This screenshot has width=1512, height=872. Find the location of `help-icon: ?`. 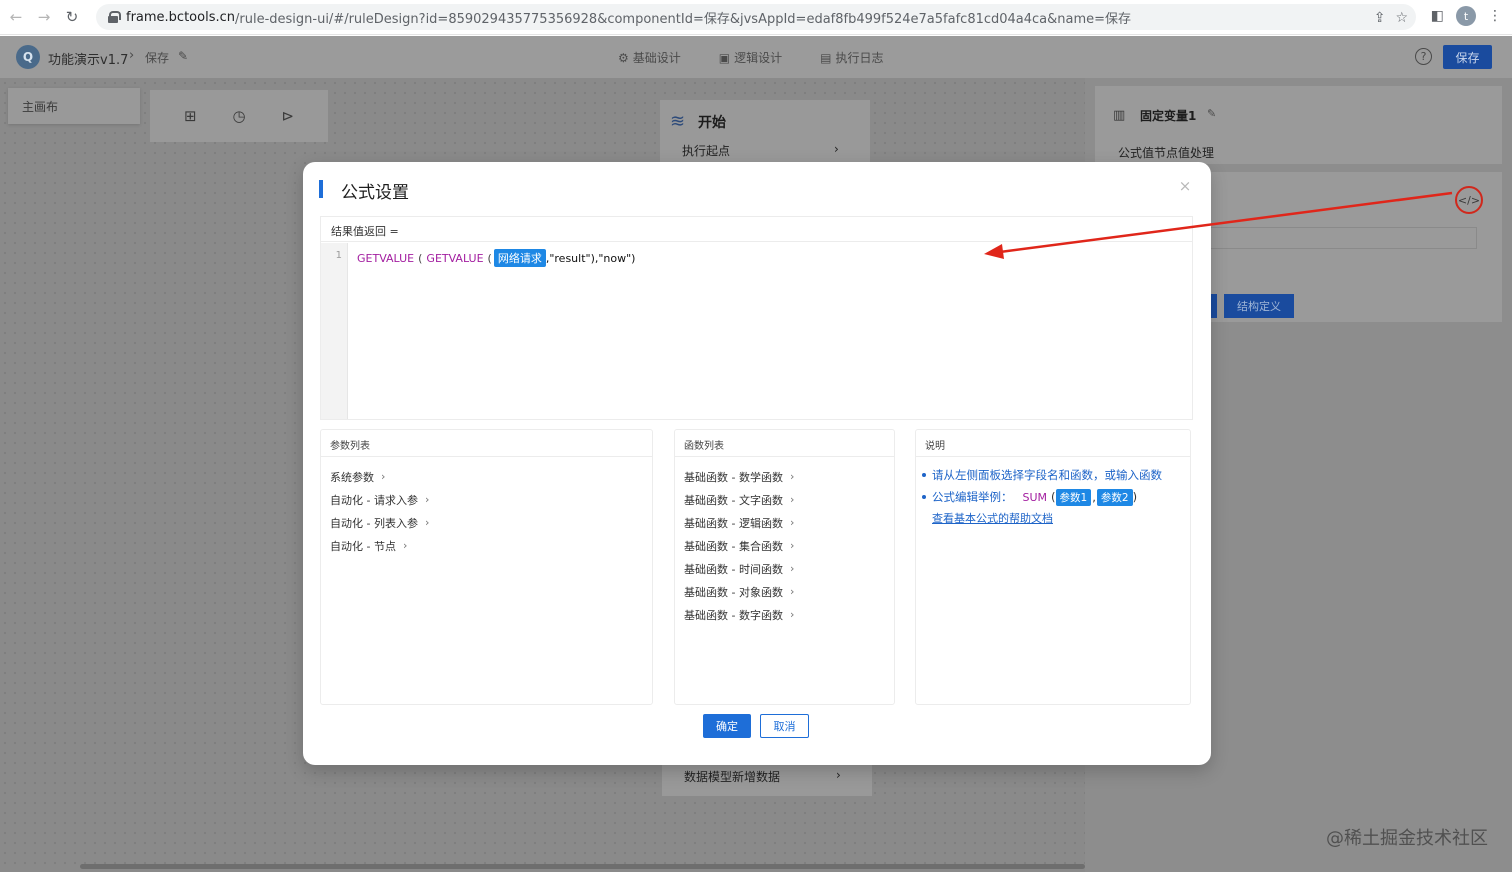

help-icon: ? is located at coordinates (1423, 56).